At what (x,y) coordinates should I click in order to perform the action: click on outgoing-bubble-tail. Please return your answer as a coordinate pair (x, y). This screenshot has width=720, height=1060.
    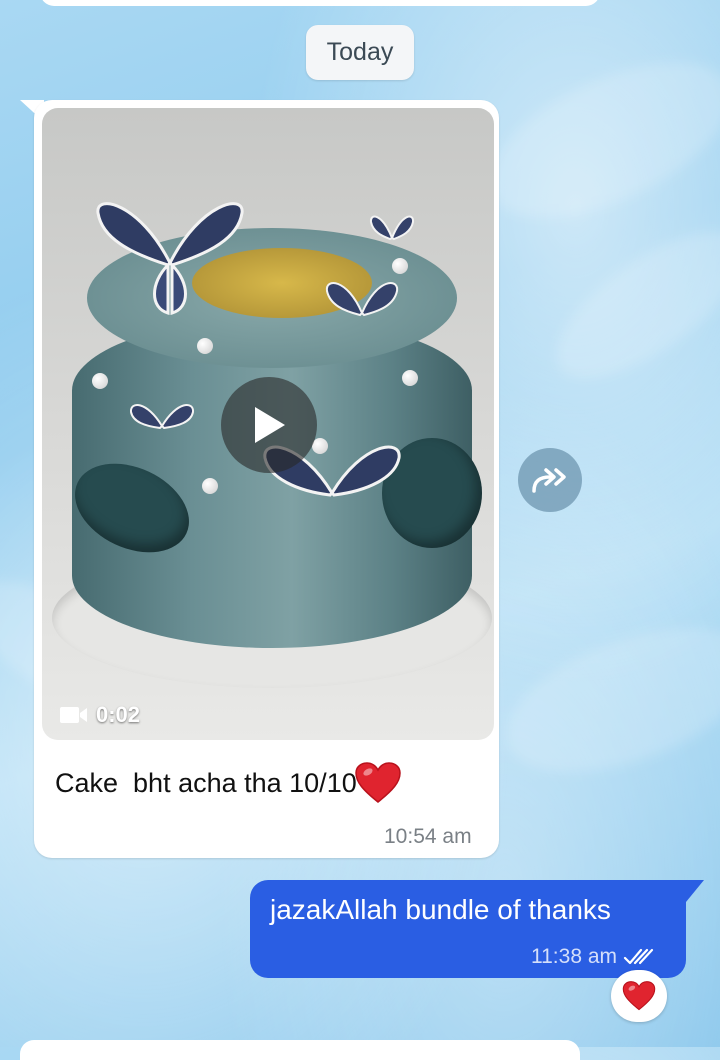
    Looking at the image, I should click on (695, 891).